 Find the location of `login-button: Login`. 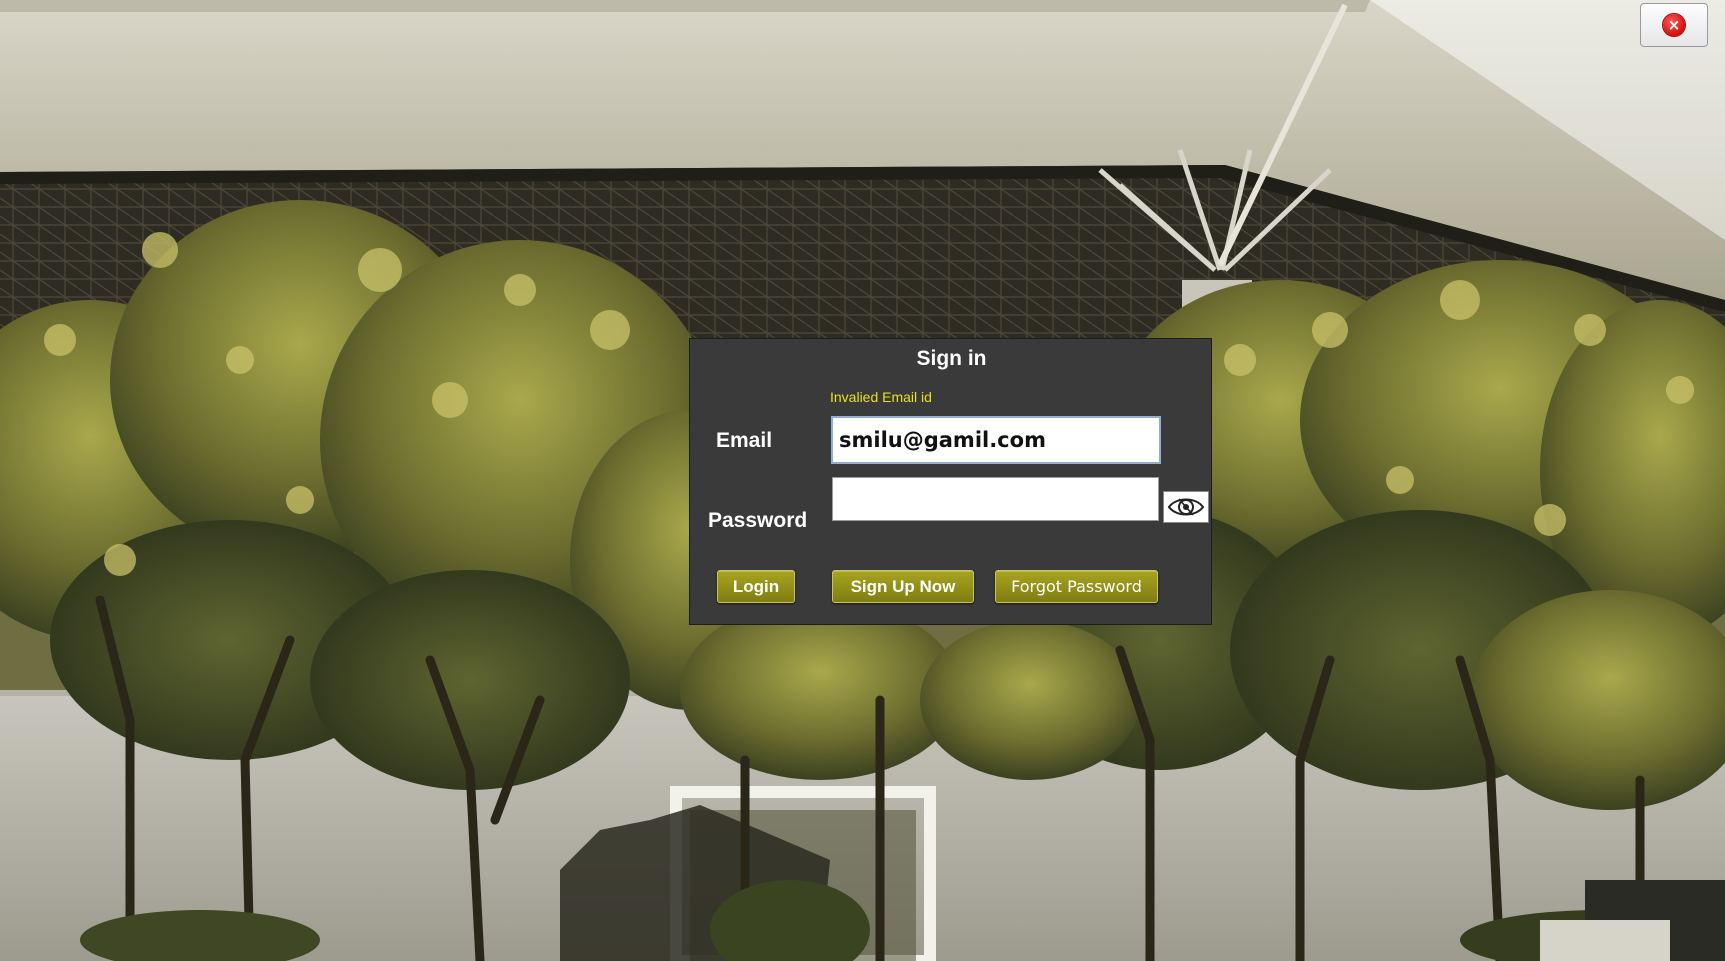

login-button: Login is located at coordinates (756, 586).